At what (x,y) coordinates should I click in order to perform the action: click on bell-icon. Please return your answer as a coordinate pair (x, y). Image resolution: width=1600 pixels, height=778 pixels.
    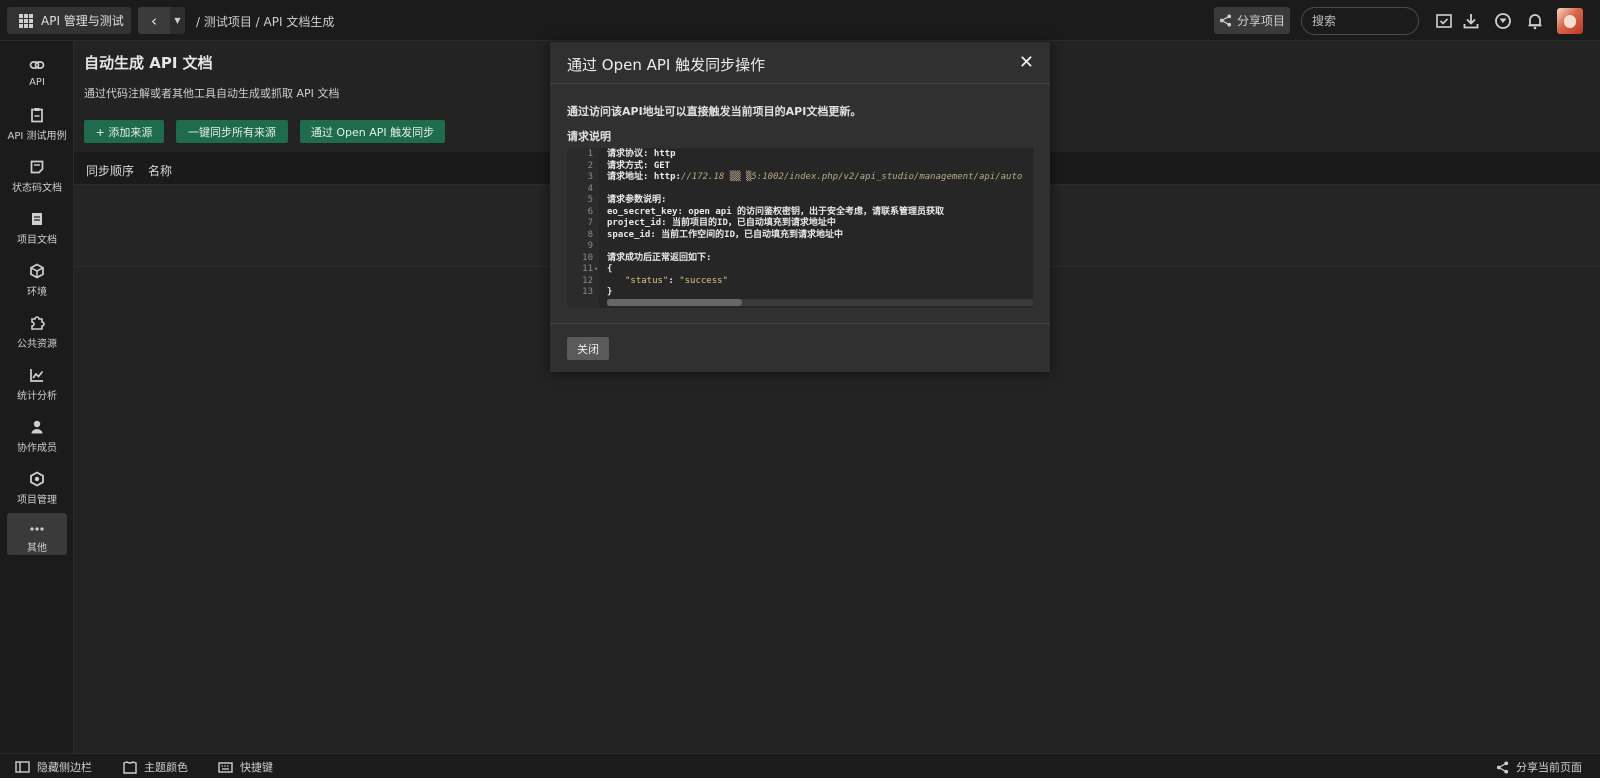
    Looking at the image, I should click on (1535, 21).